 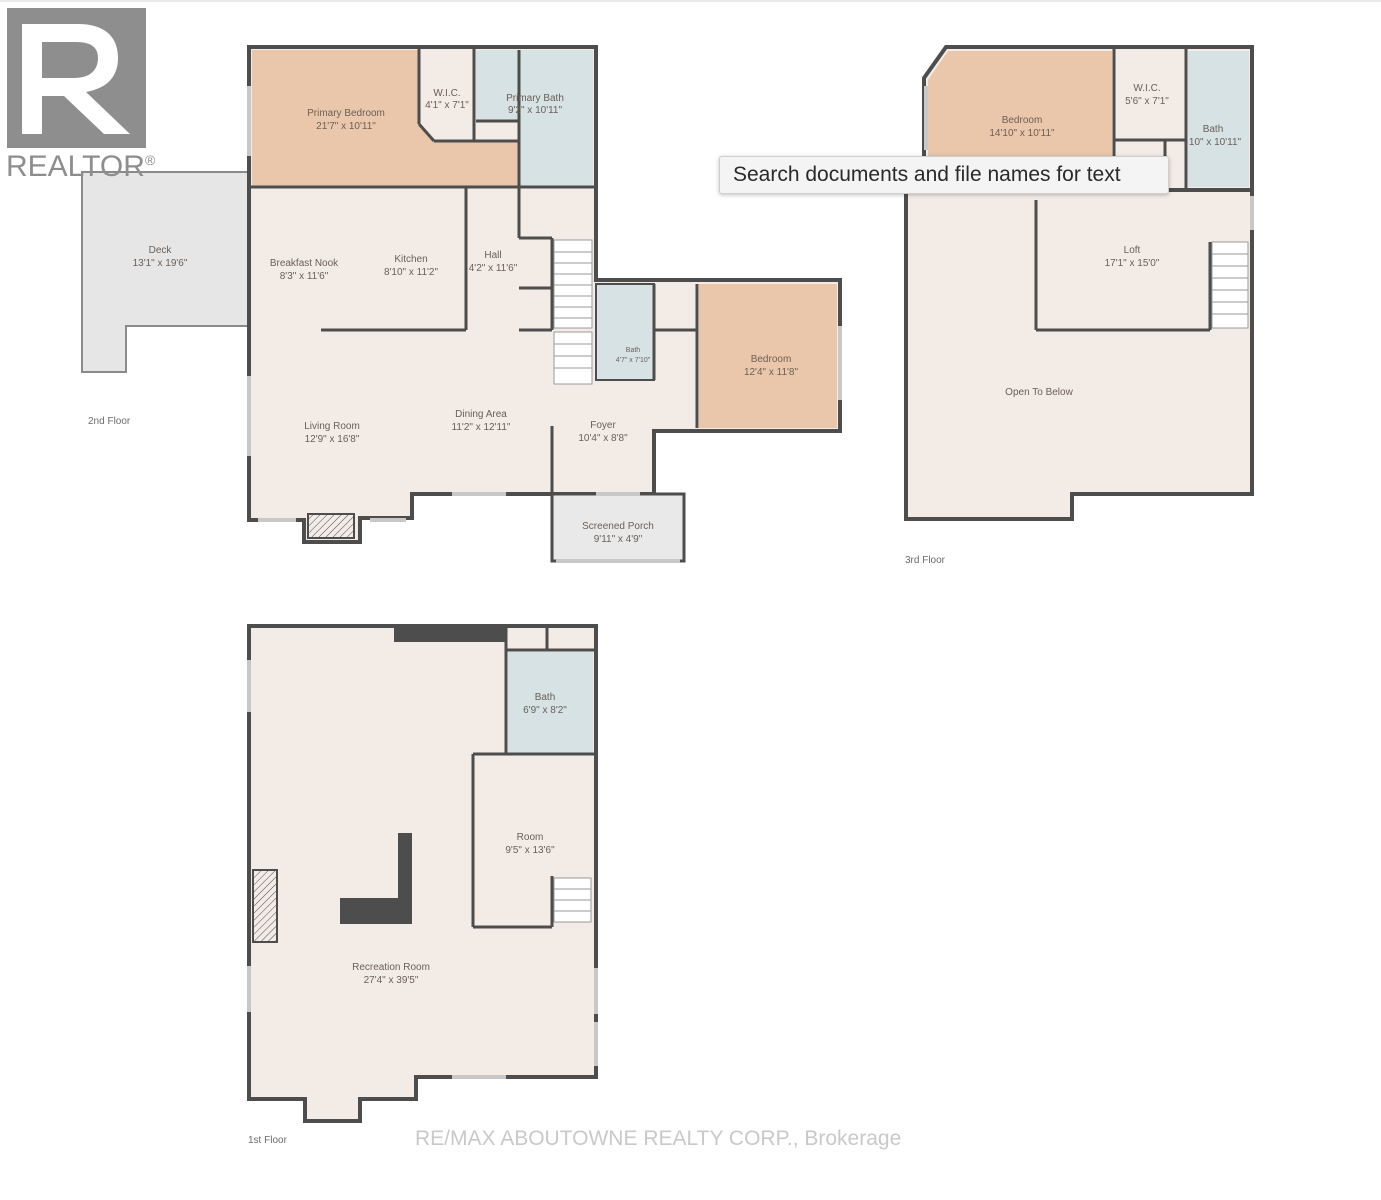 What do you see at coordinates (160, 263) in the screenshot?
I see `room-dims: 13'1" x 19'6"` at bounding box center [160, 263].